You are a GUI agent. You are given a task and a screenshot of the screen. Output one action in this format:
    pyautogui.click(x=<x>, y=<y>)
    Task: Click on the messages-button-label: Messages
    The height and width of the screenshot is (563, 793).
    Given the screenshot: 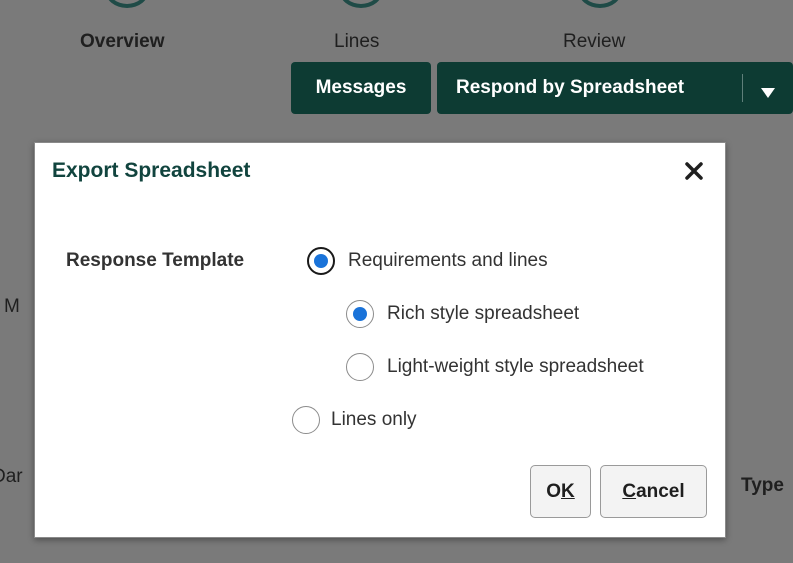 What is the action you would take?
    pyautogui.click(x=361, y=87)
    